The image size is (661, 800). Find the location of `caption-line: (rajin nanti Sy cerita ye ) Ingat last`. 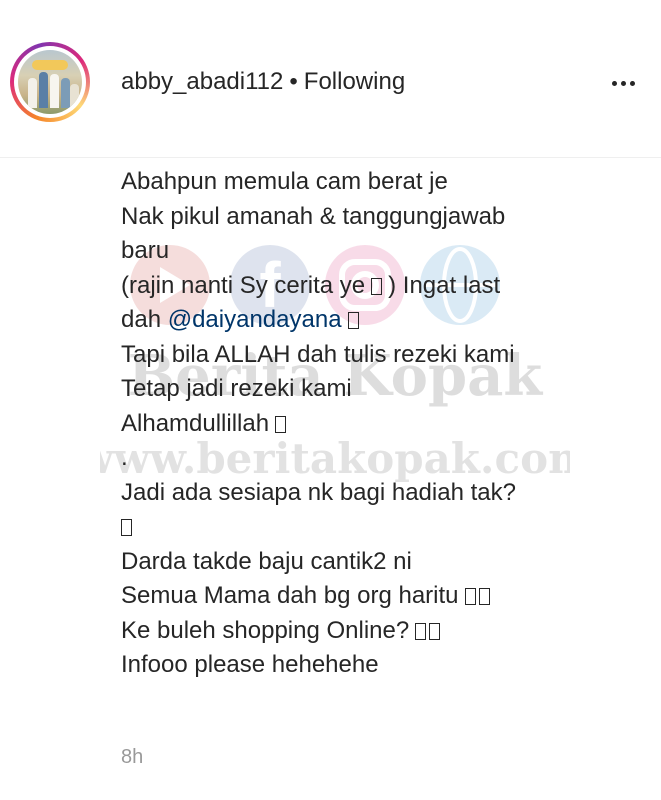

caption-line: (rajin nanti Sy cerita ye ) Ingat last is located at coordinates (381, 286).